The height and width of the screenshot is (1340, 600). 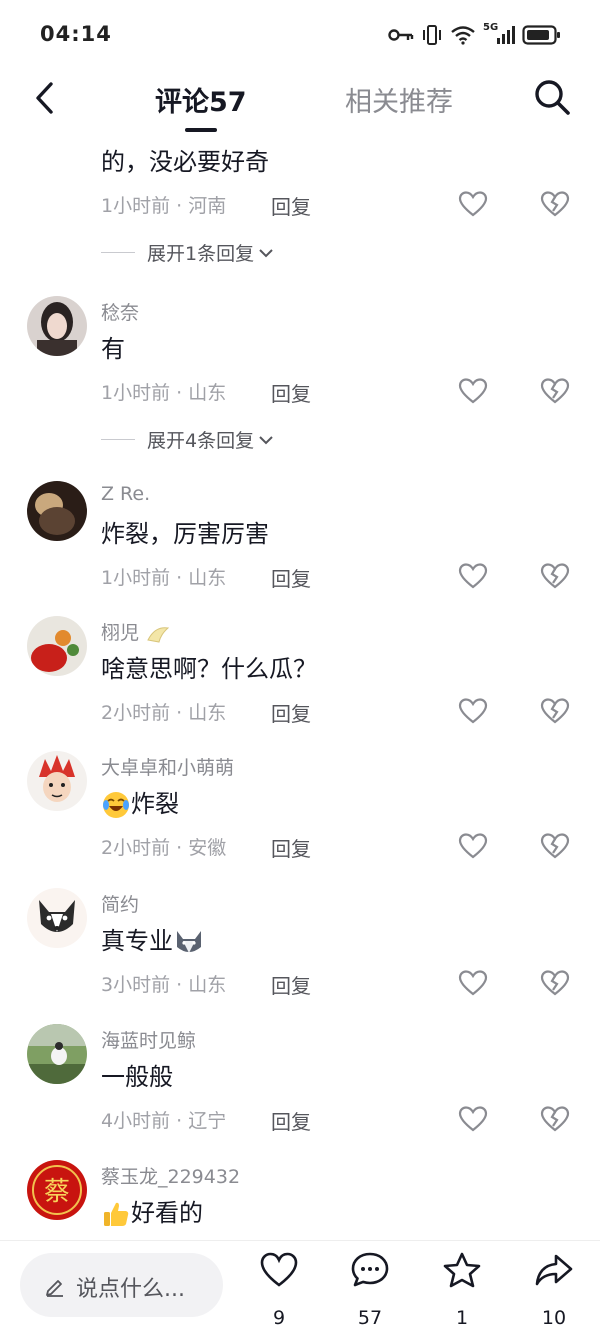 I want to click on laughing-crying-emoji, so click(x=116, y=805).